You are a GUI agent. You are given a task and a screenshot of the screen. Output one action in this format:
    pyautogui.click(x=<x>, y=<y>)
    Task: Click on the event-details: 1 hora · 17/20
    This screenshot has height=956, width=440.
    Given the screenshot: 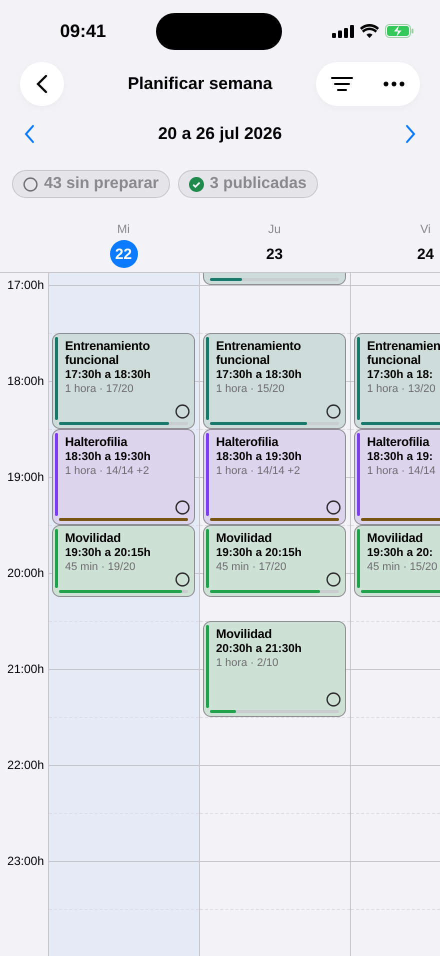 What is the action you would take?
    pyautogui.click(x=99, y=389)
    